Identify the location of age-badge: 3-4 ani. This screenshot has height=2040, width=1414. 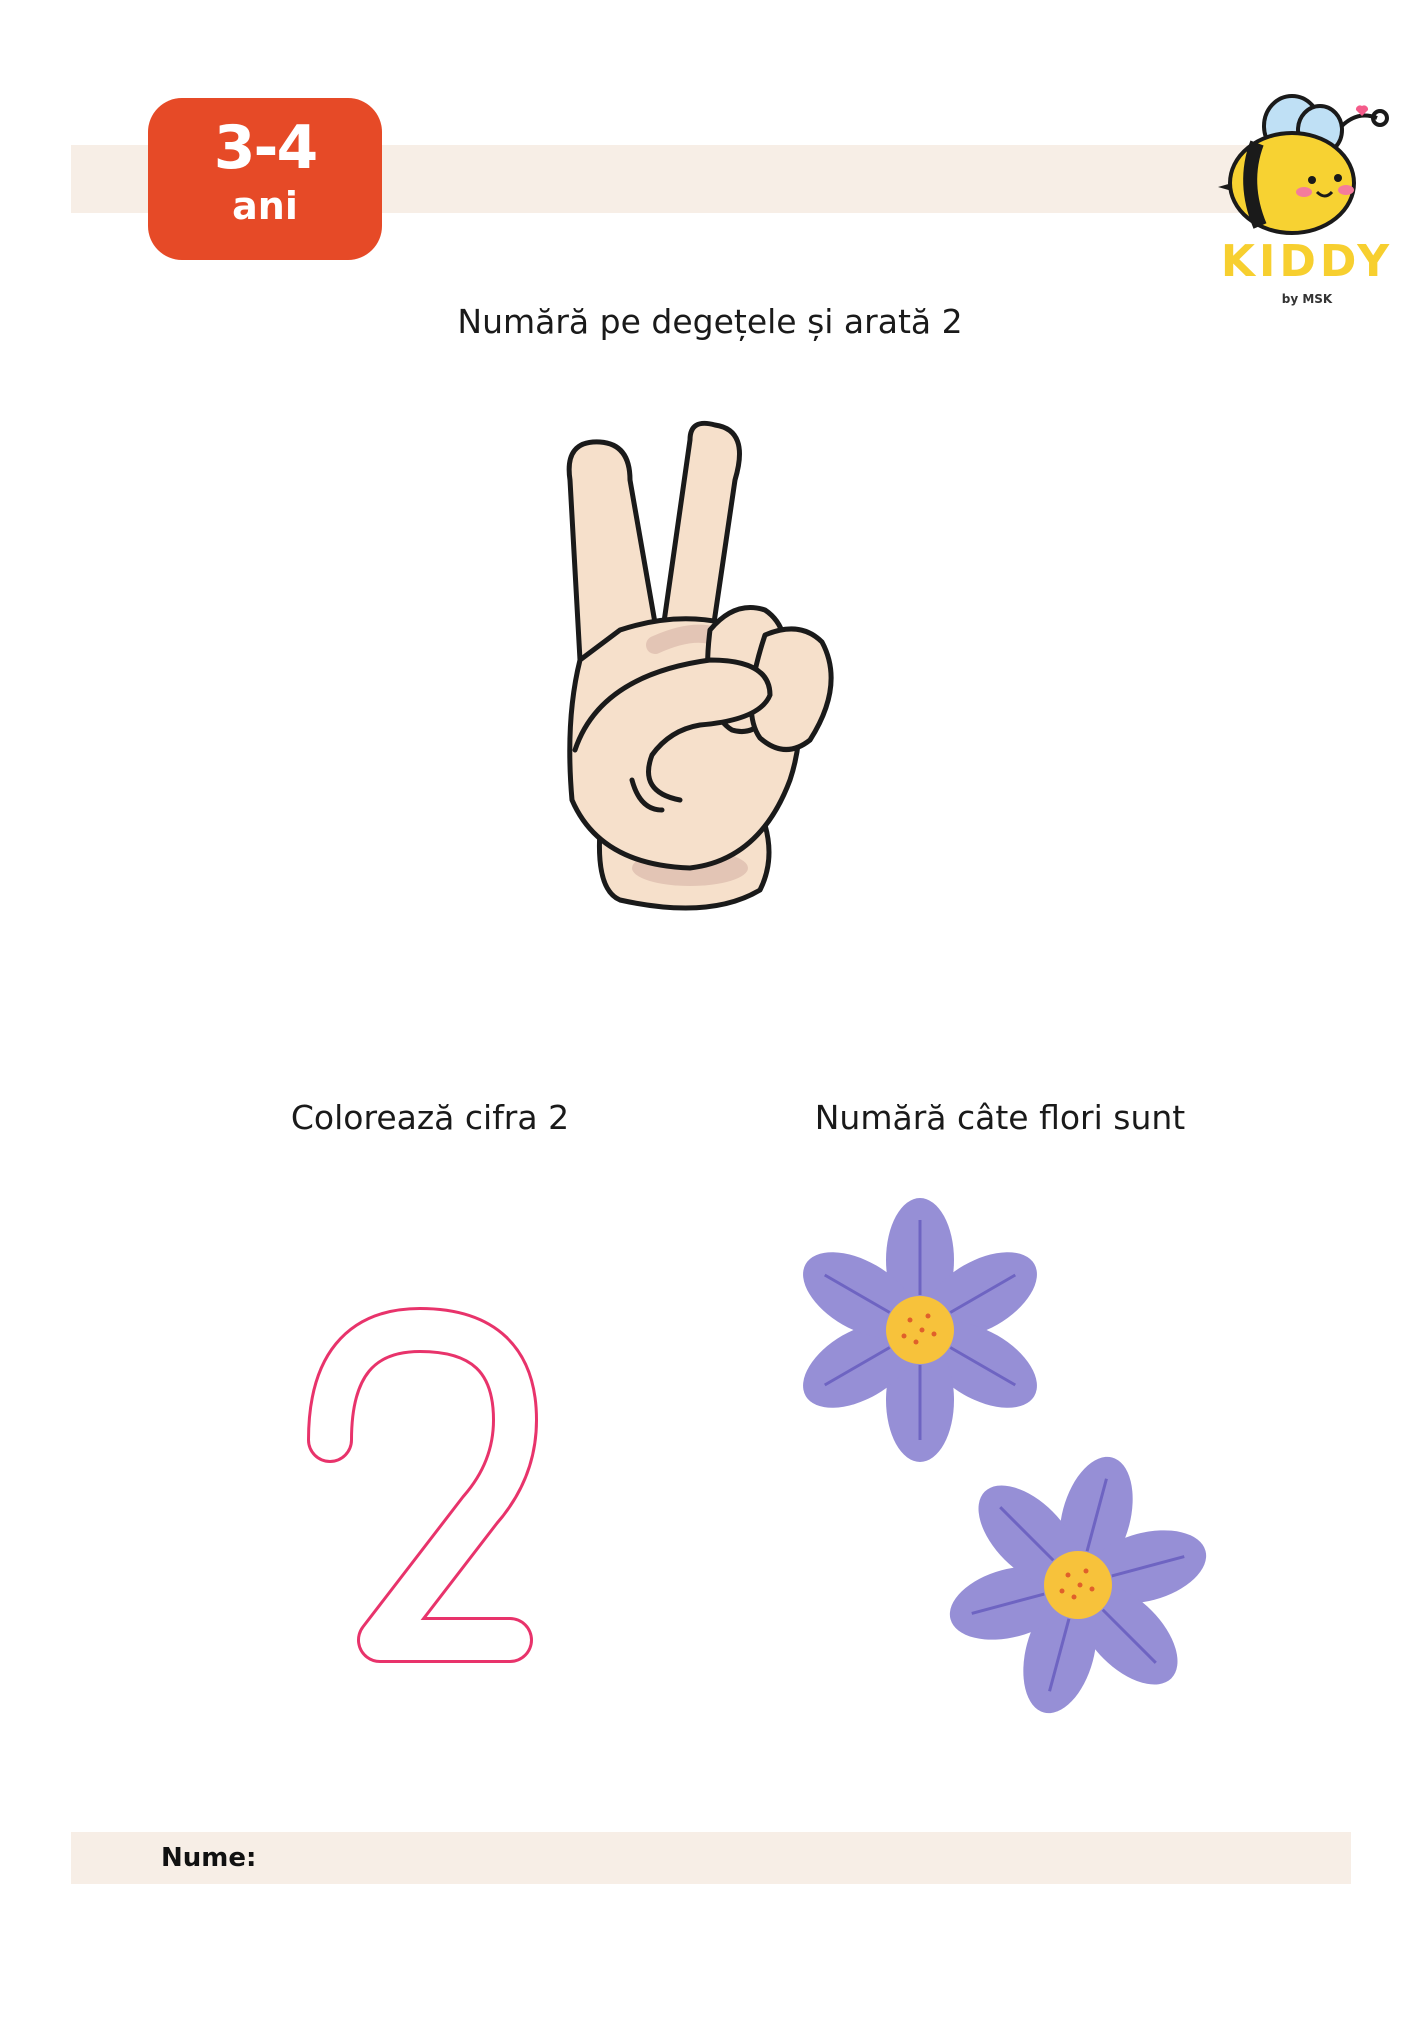
(265, 179).